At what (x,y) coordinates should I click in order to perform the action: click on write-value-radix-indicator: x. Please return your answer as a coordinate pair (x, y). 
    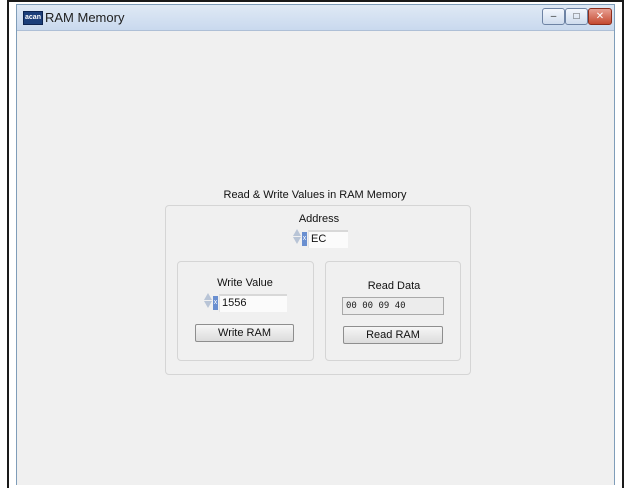
    Looking at the image, I should click on (215, 303).